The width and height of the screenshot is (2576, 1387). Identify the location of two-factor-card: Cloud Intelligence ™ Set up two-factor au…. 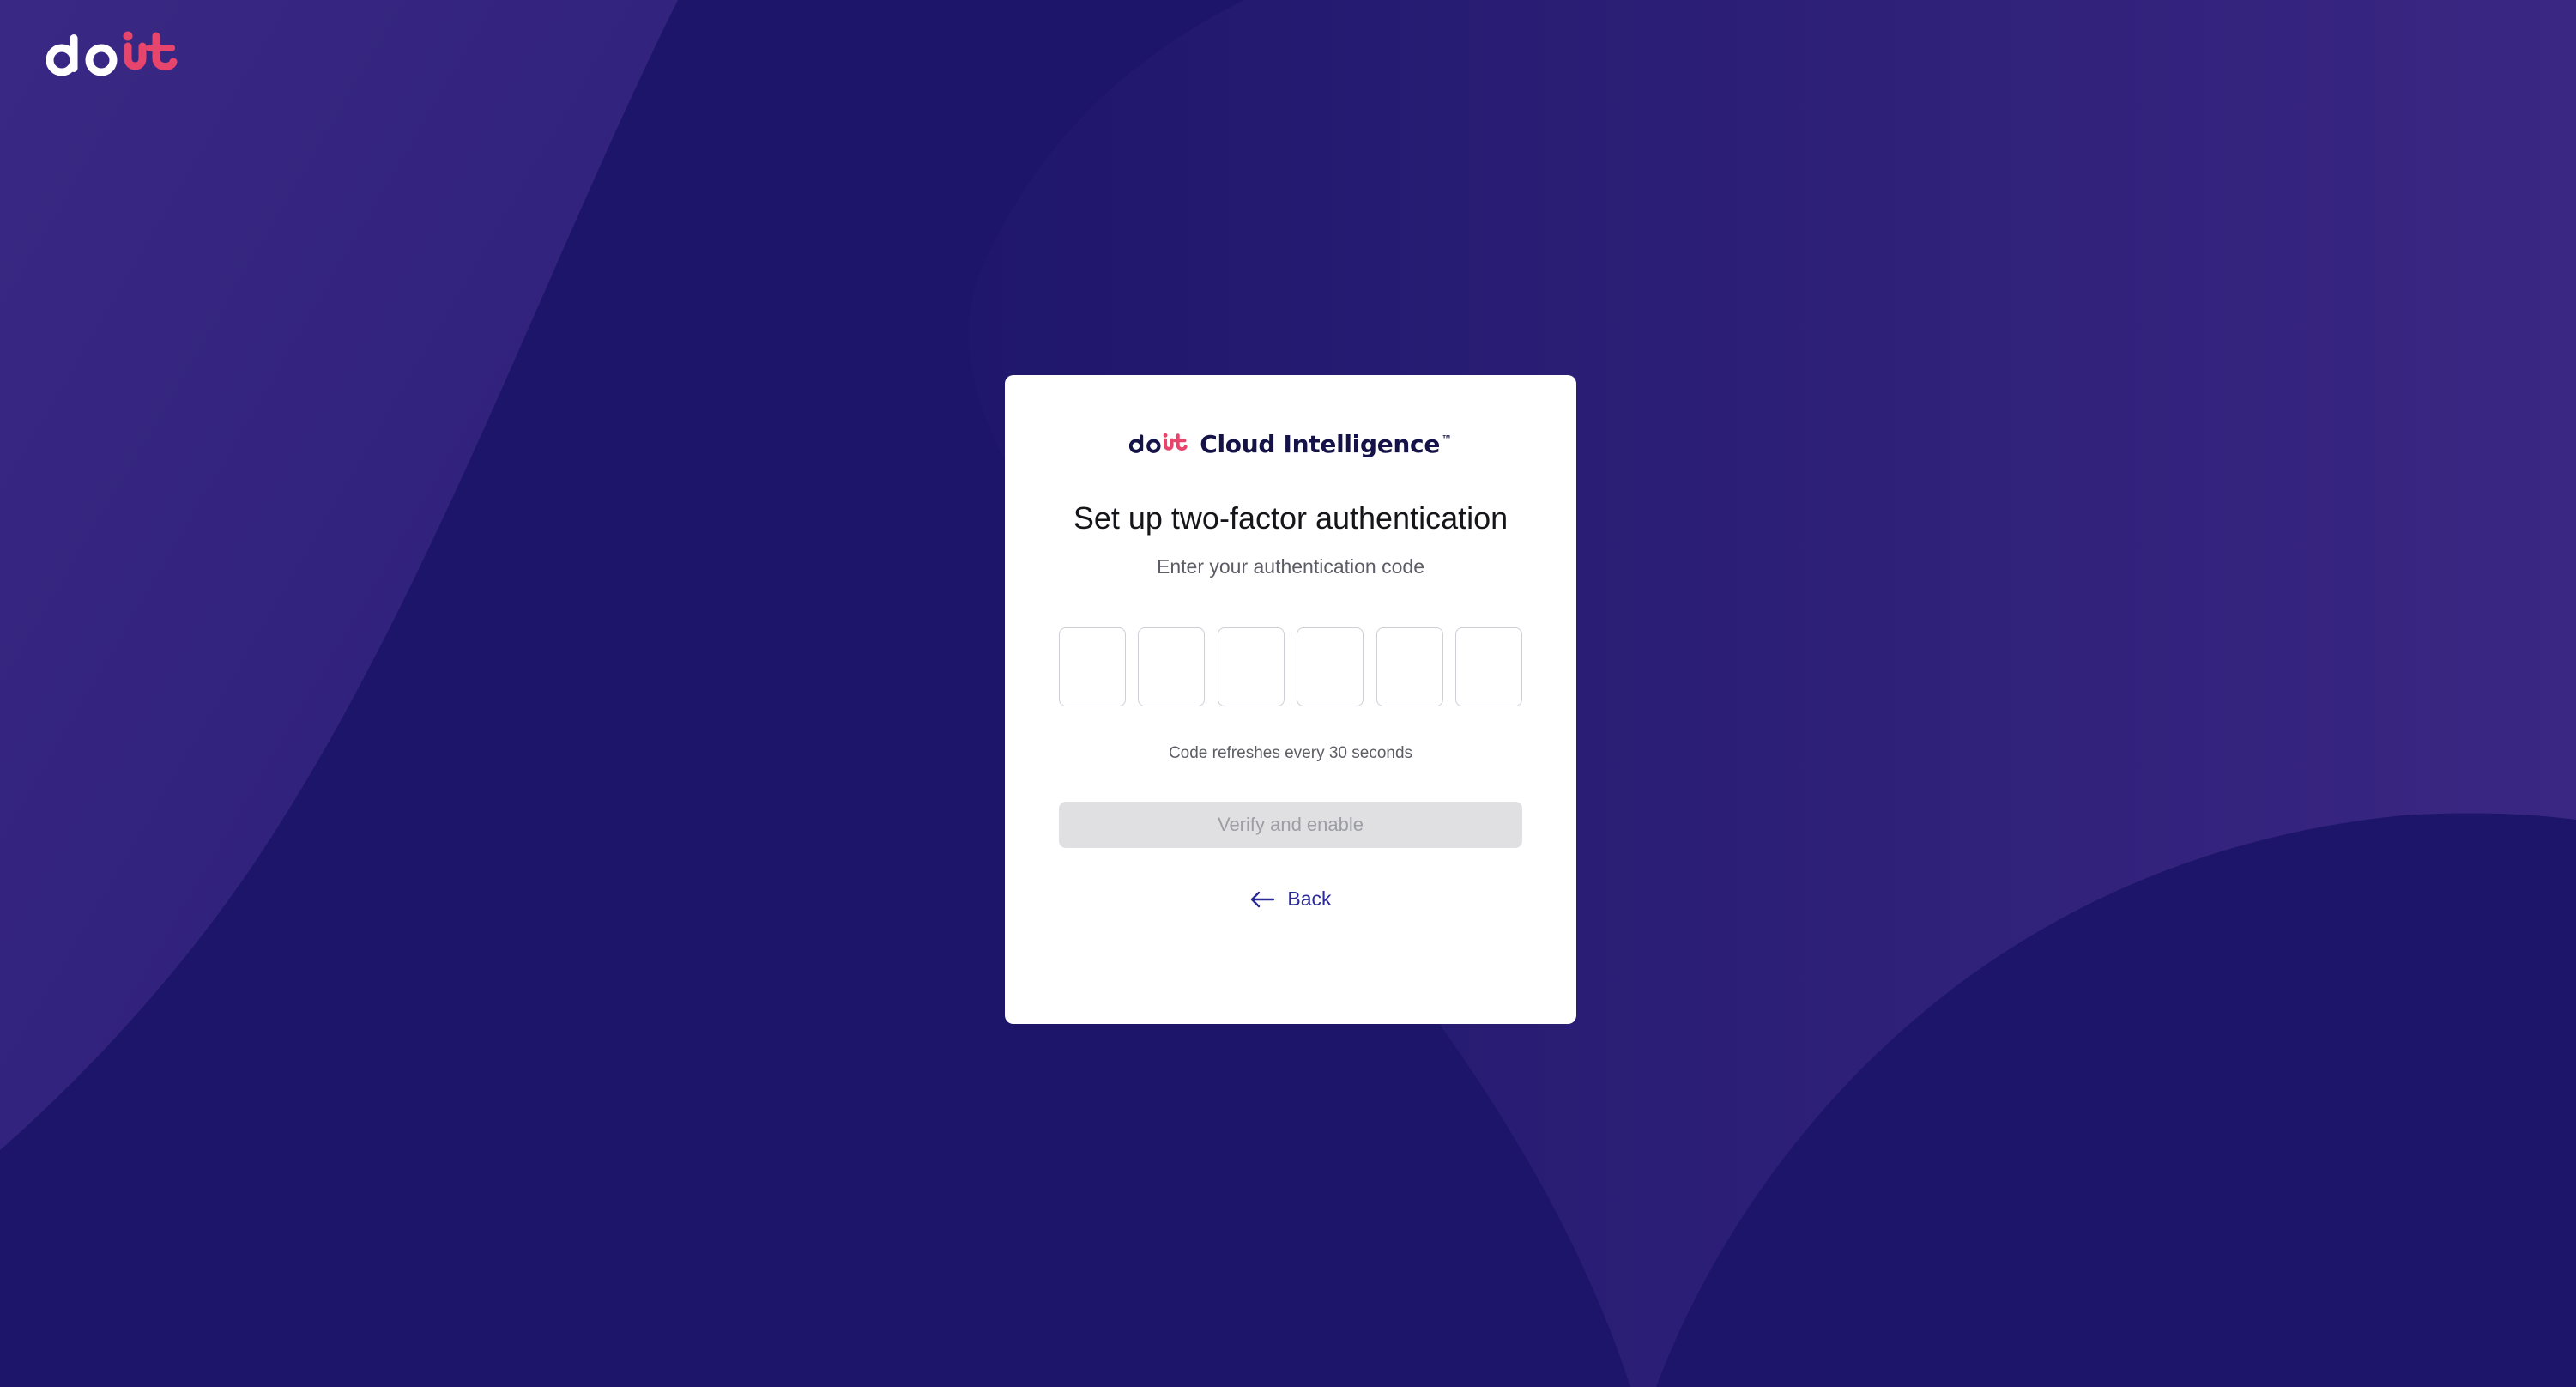
(1290, 699).